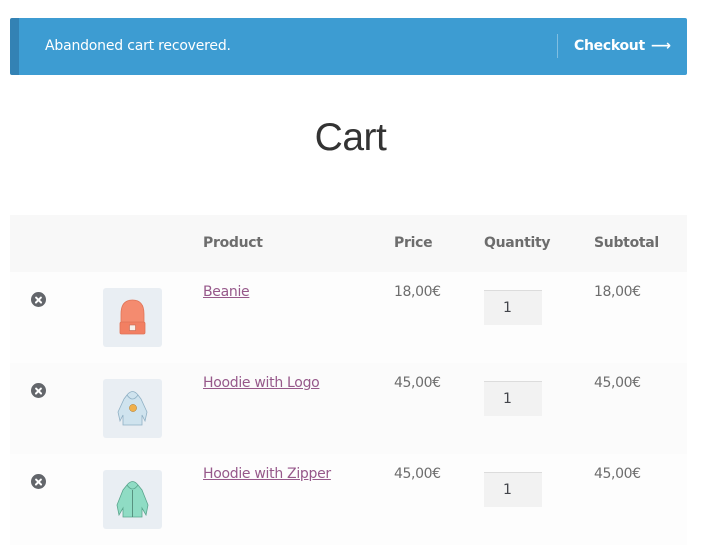 The height and width of the screenshot is (546, 701). What do you see at coordinates (267, 474) in the screenshot?
I see `product-link: Hoodie with Zipper` at bounding box center [267, 474].